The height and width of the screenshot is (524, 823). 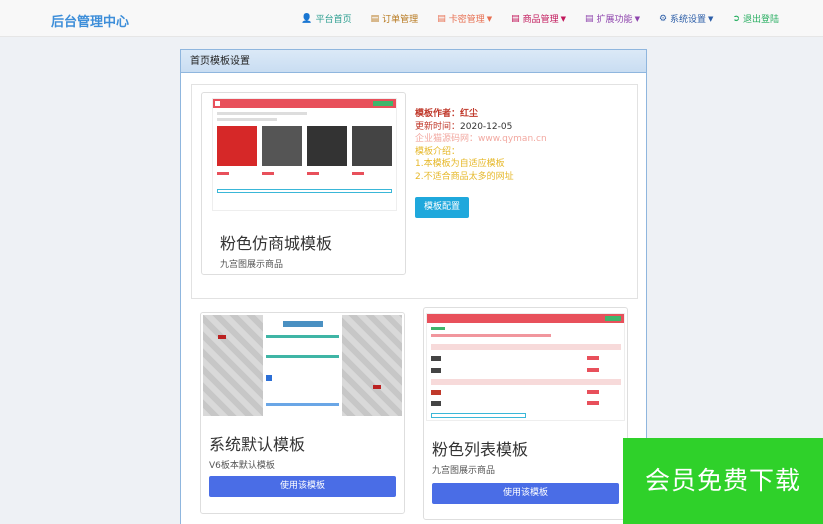 What do you see at coordinates (469, 114) in the screenshot?
I see `author-value: 红尘` at bounding box center [469, 114].